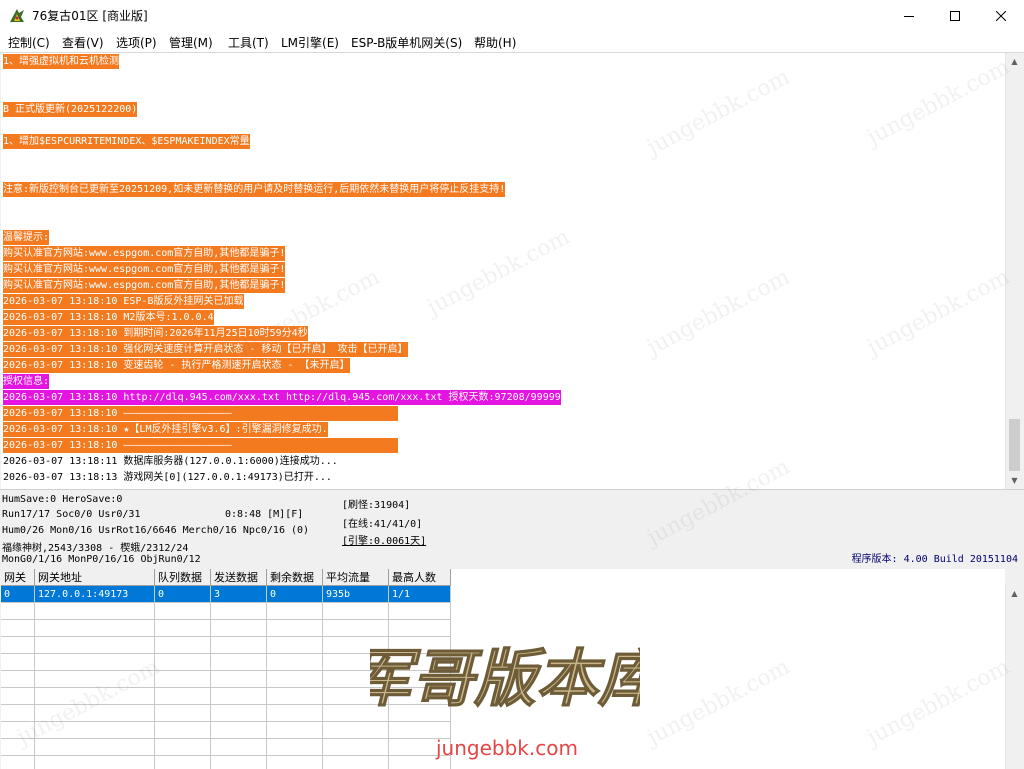 The width and height of the screenshot is (1024, 769). Describe the element at coordinates (126, 141) in the screenshot. I see `log-line: 1、增加$ESPCURRITEMINDEX、$ESPMAKEINDEX常量` at that location.